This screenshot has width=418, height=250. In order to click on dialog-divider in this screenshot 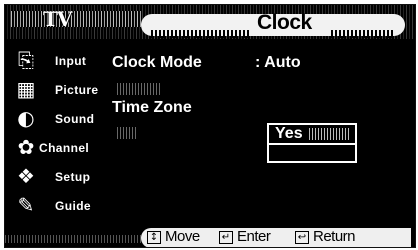, I will do `click(312, 144)`.